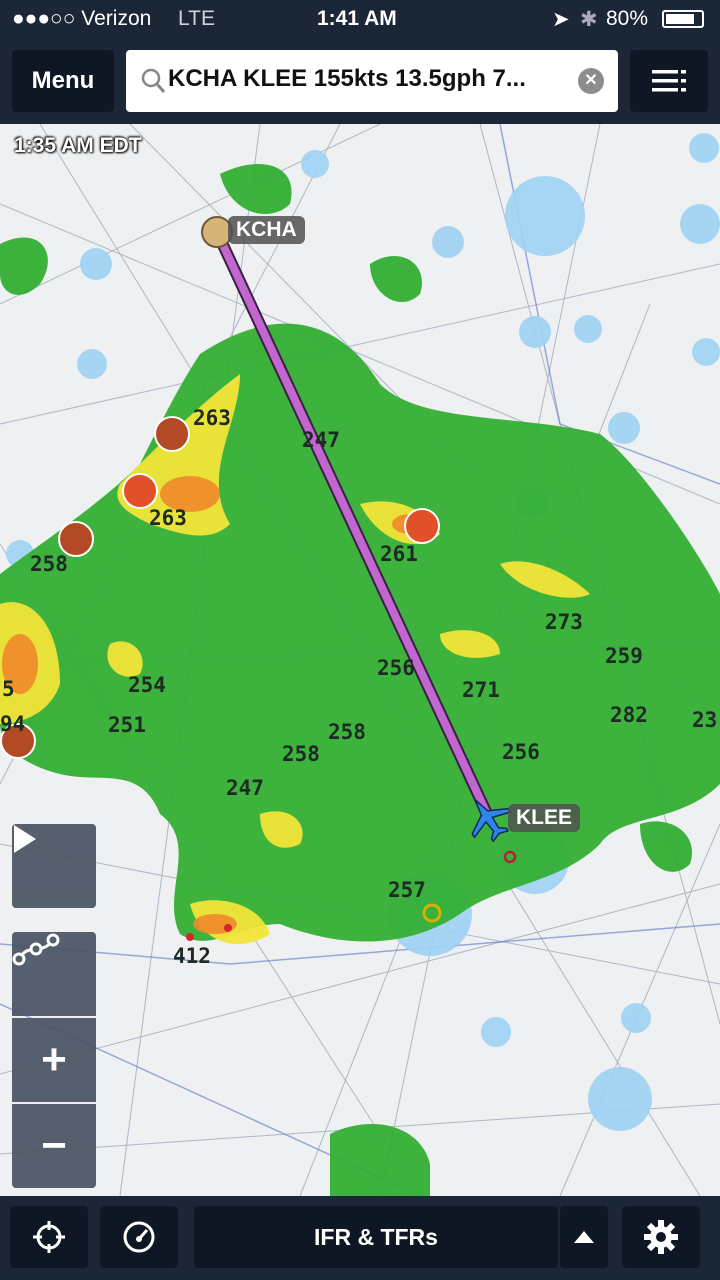 The height and width of the screenshot is (1280, 720). I want to click on settings-button, so click(661, 1237).